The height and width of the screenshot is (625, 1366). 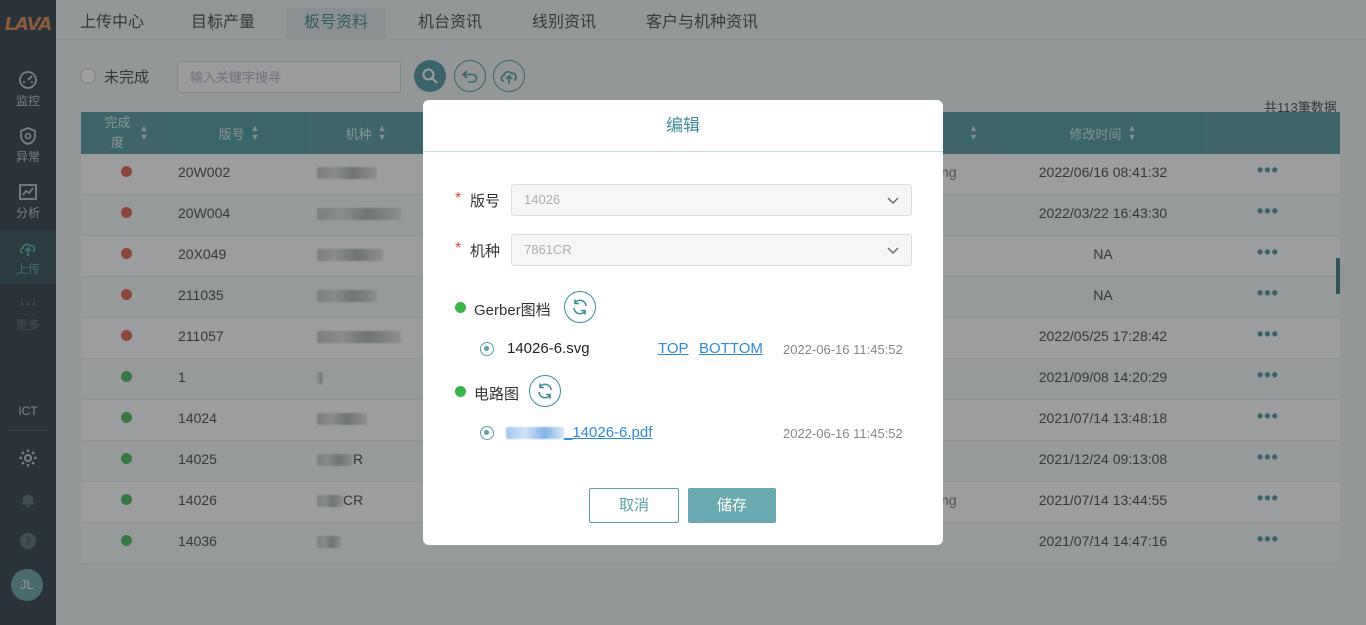 What do you see at coordinates (497, 394) in the screenshot?
I see `circuit-label: 电路图` at bounding box center [497, 394].